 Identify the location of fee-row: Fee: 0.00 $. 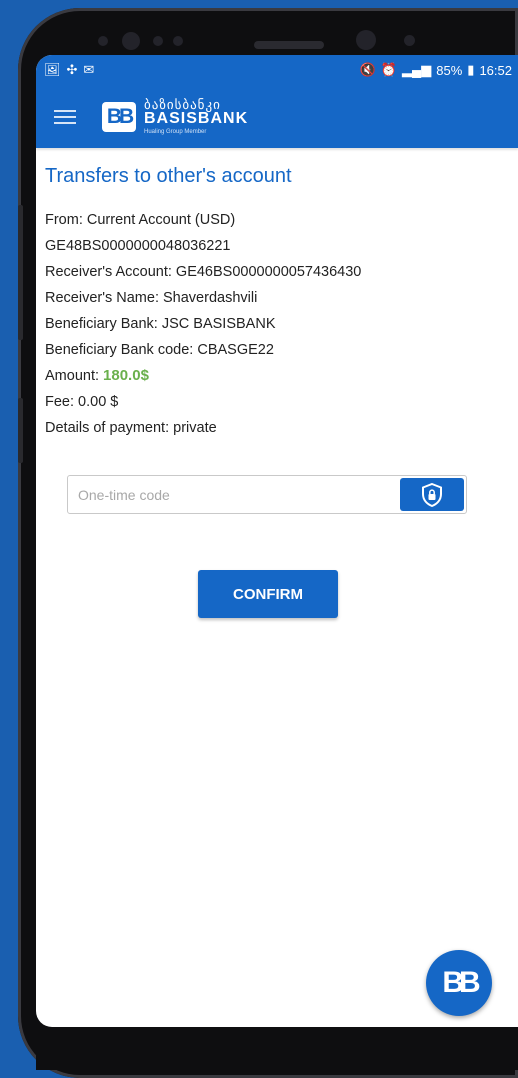
(281, 402).